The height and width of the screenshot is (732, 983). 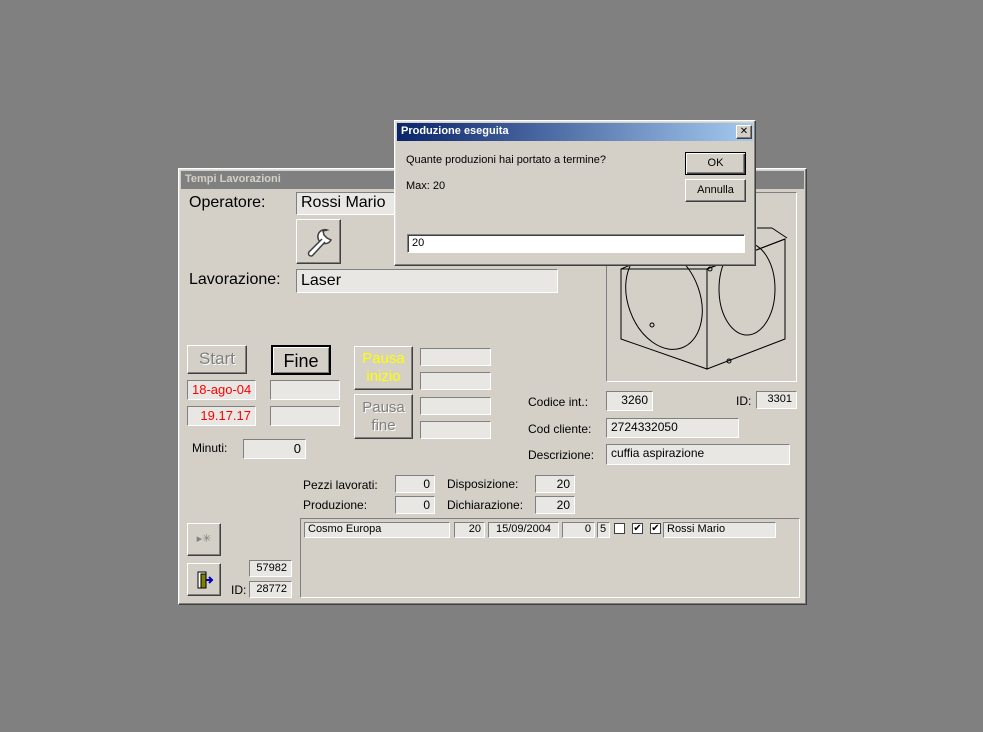 What do you see at coordinates (744, 401) in the screenshot?
I see `id-label: ID:` at bounding box center [744, 401].